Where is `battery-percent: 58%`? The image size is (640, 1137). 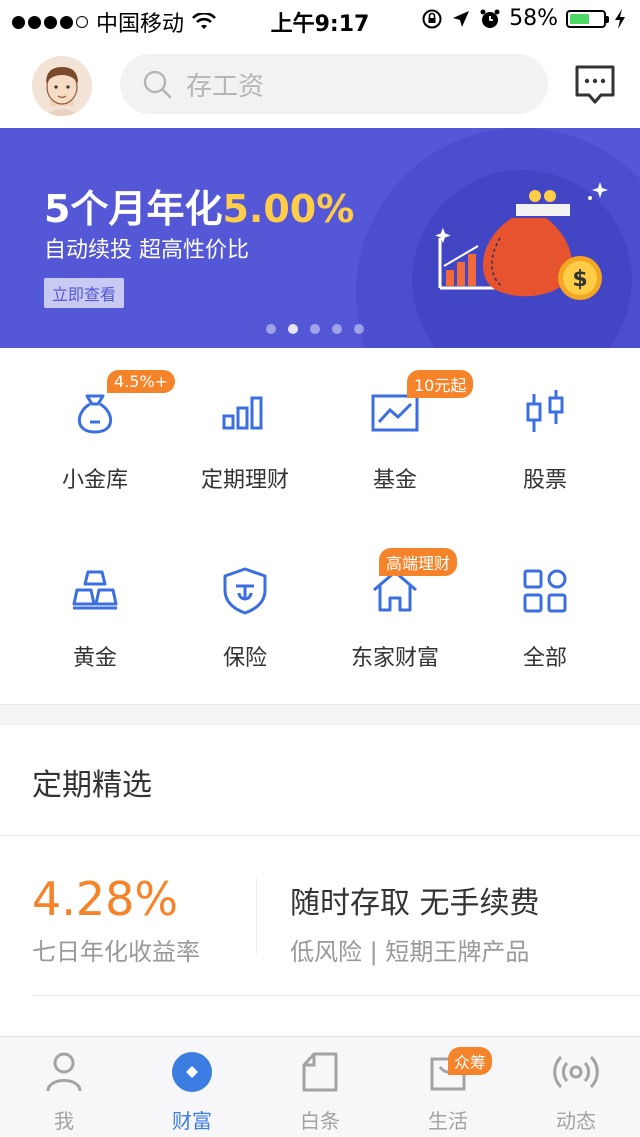
battery-percent: 58% is located at coordinates (533, 18).